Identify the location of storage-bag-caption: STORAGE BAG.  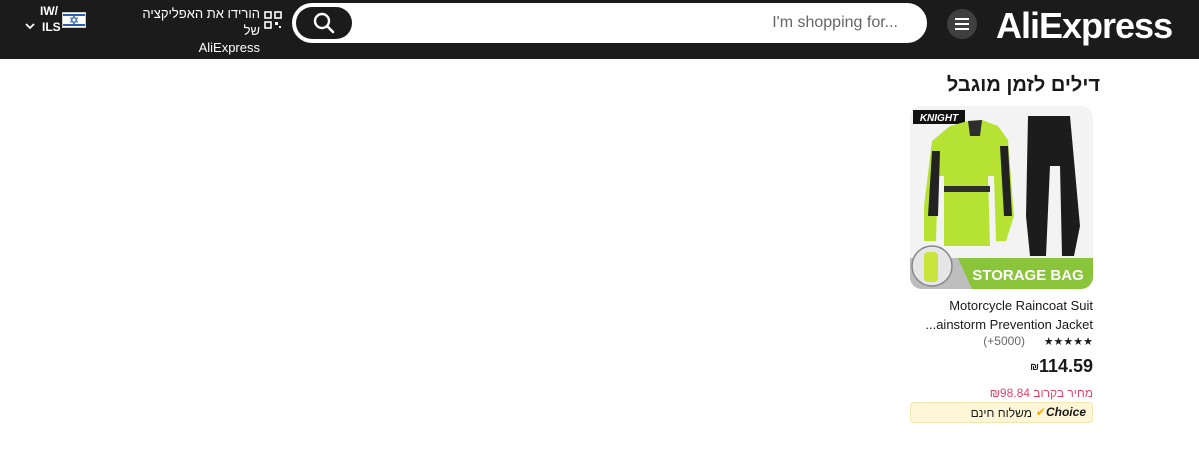
(1027, 275).